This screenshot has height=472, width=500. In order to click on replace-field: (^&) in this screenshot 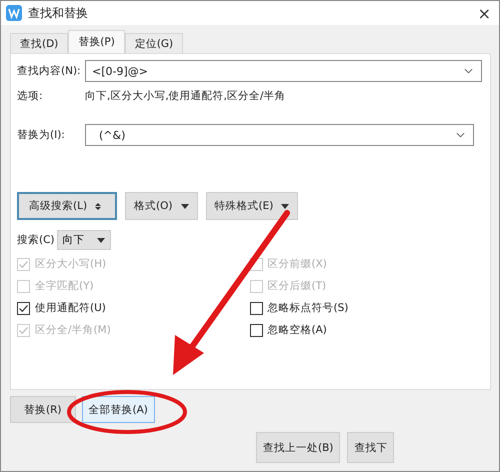, I will do `click(279, 135)`.